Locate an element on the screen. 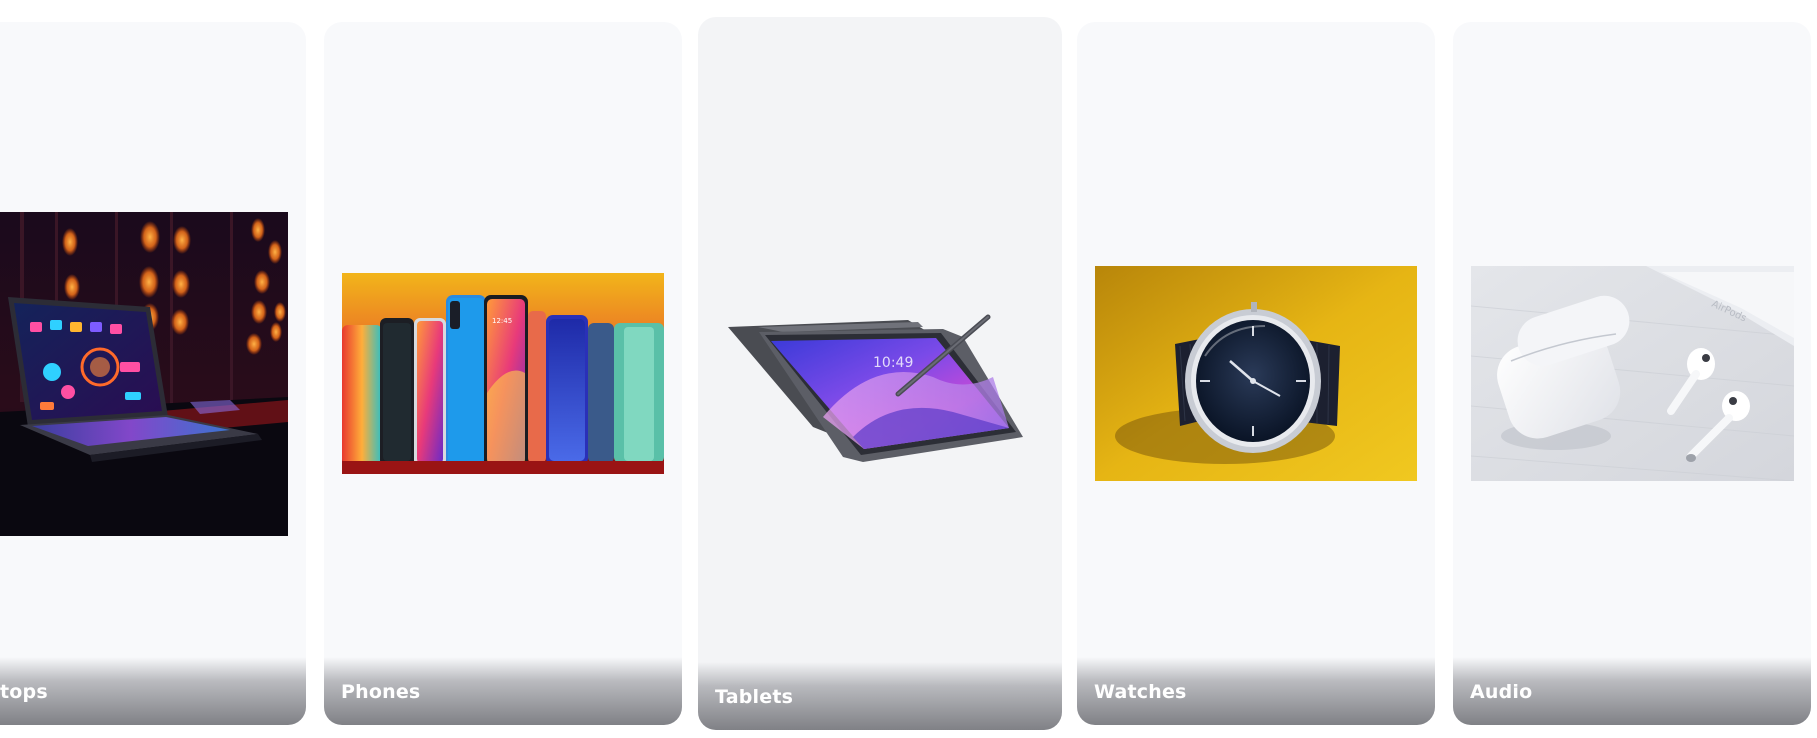 The image size is (1817, 738). earbuds-image: AirPods is located at coordinates (1632, 373).